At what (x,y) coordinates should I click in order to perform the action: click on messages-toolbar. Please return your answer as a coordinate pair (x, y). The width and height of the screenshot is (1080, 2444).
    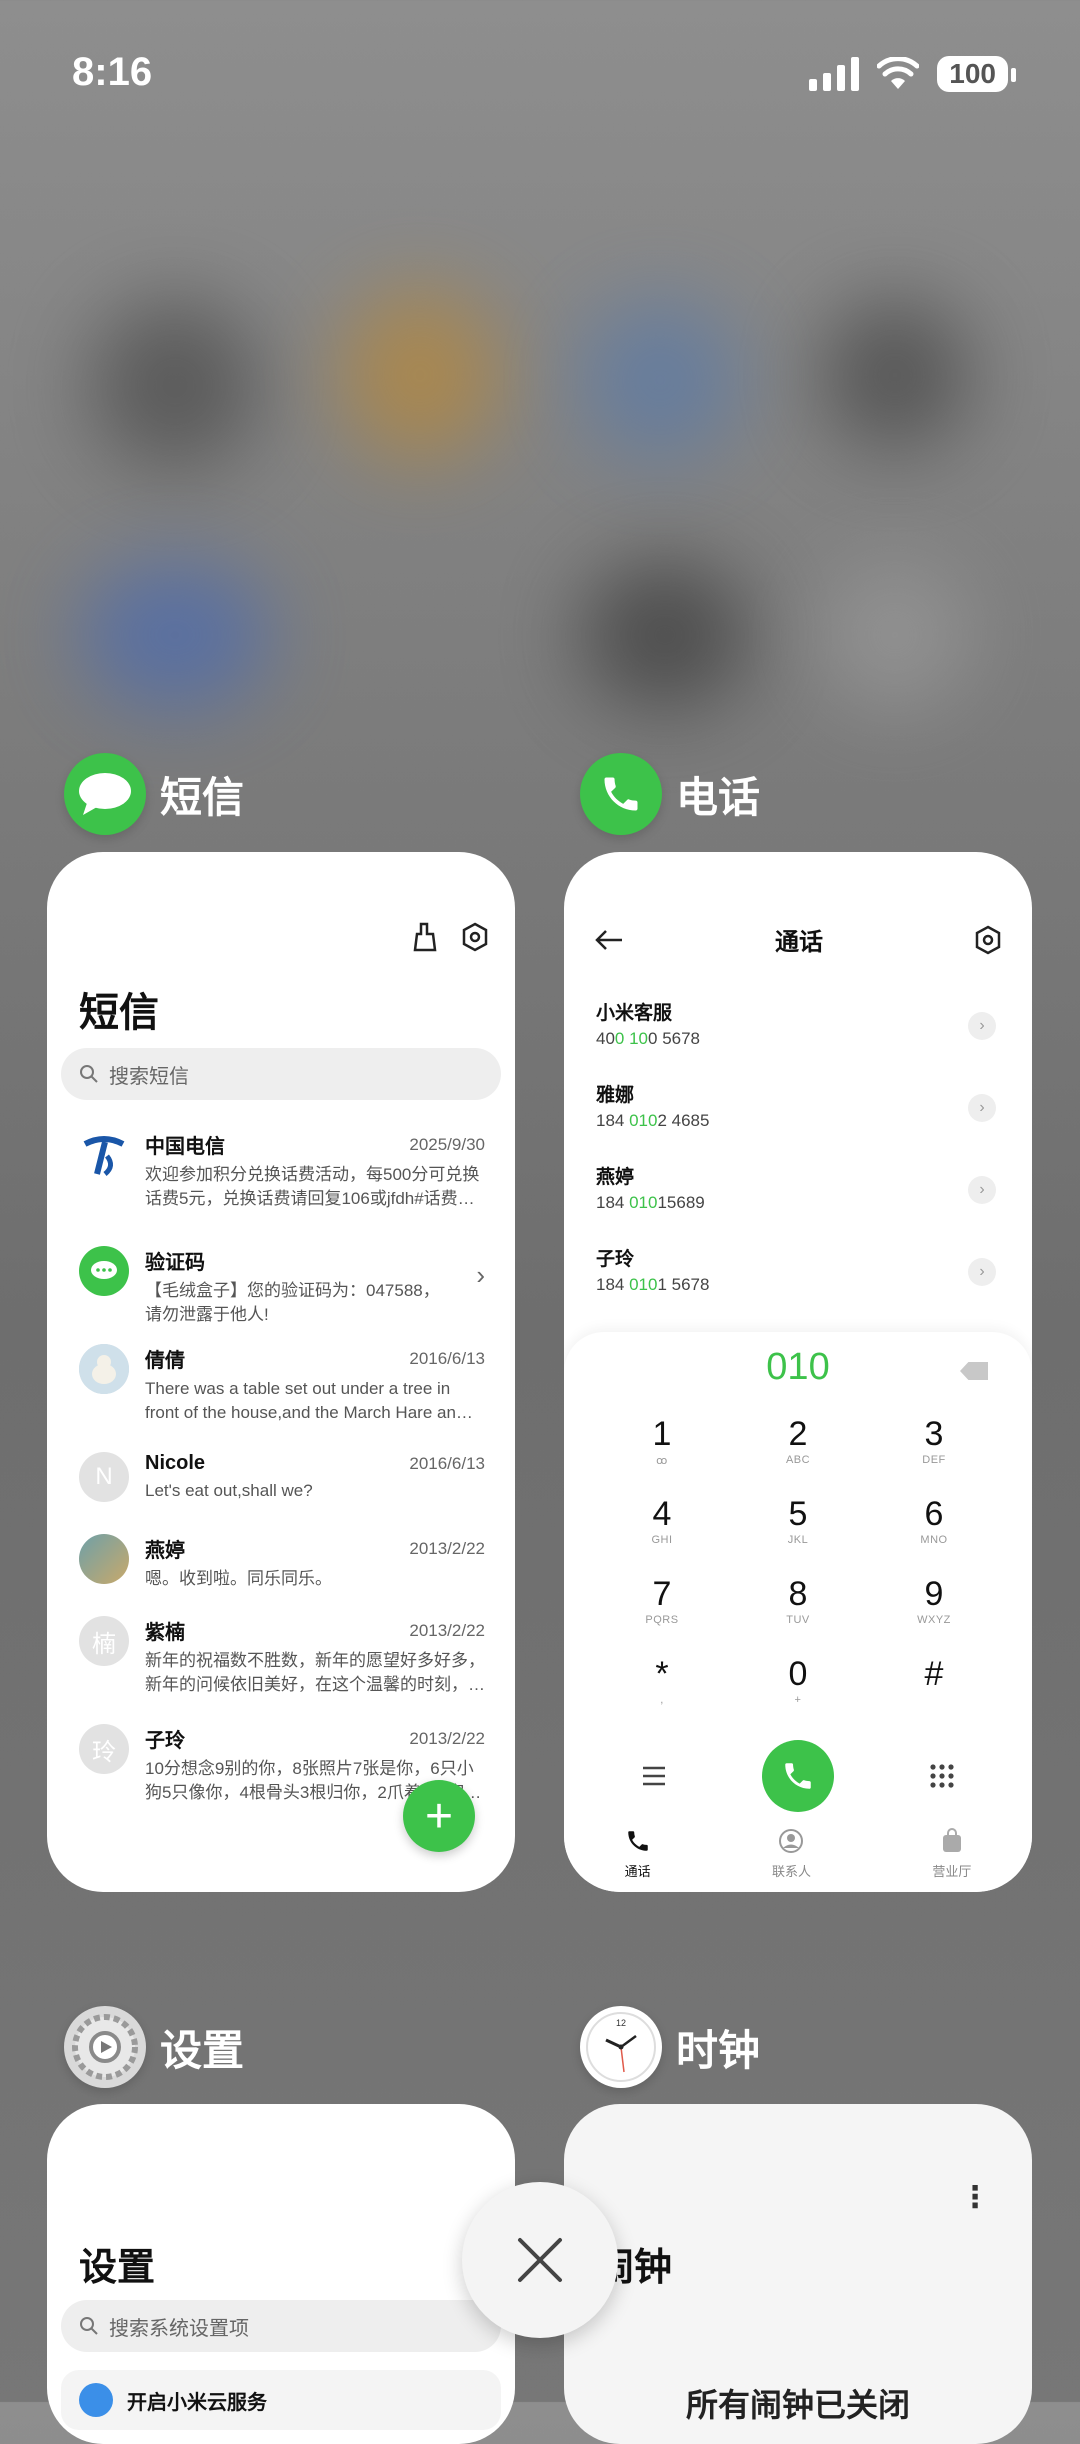
    Looking at the image, I should click on (450, 937).